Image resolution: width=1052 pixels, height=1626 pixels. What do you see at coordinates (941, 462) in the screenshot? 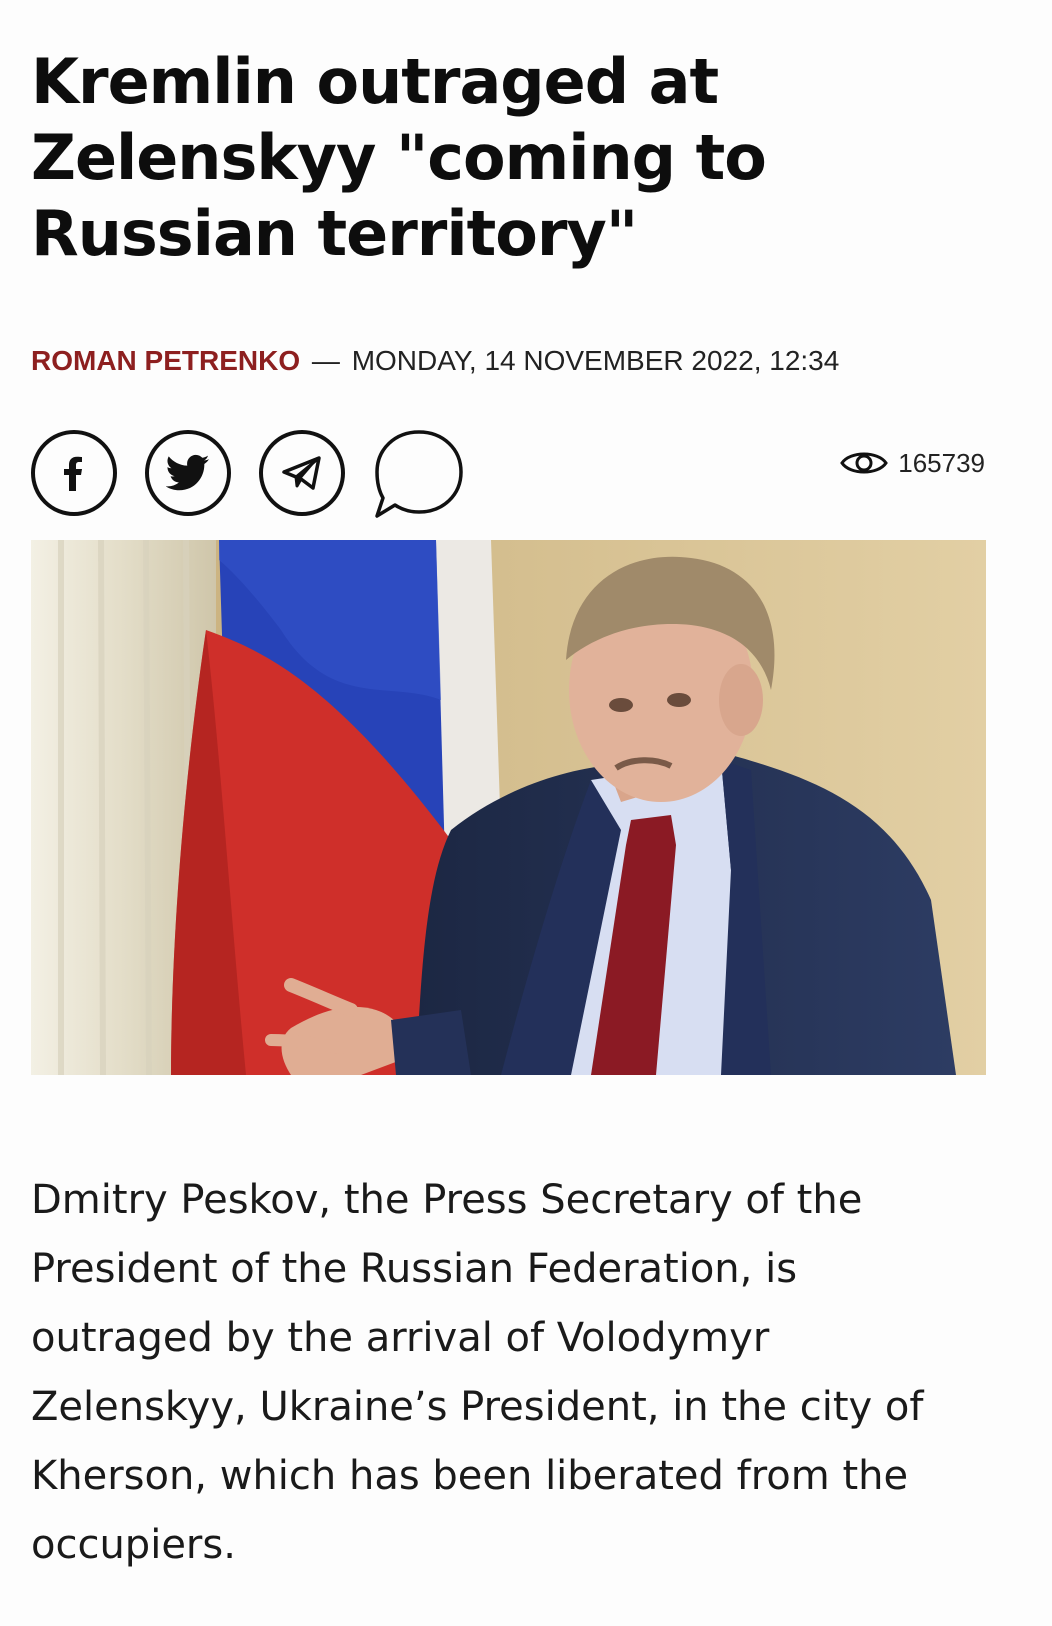
I see `view-count: 165739` at bounding box center [941, 462].